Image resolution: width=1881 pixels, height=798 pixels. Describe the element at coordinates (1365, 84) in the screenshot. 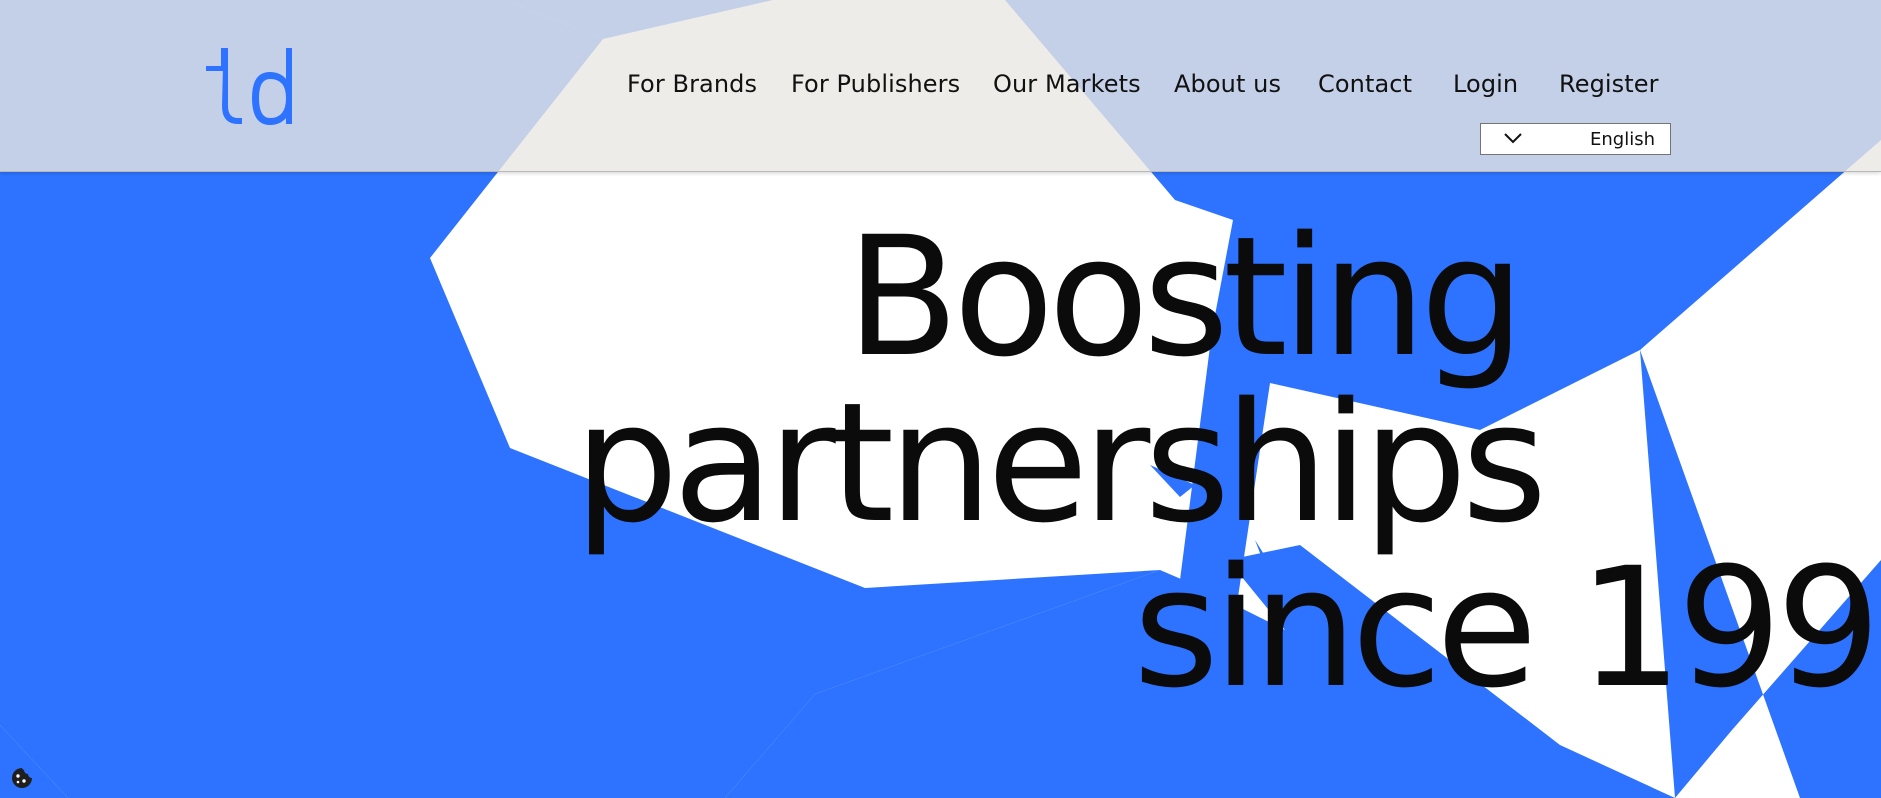

I see `nav-contact: Contact` at that location.